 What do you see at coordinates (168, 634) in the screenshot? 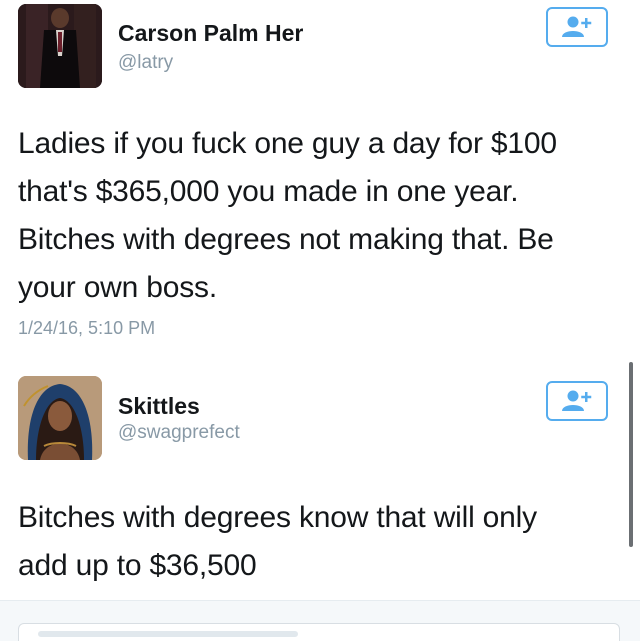
I see `cut-off-text` at bounding box center [168, 634].